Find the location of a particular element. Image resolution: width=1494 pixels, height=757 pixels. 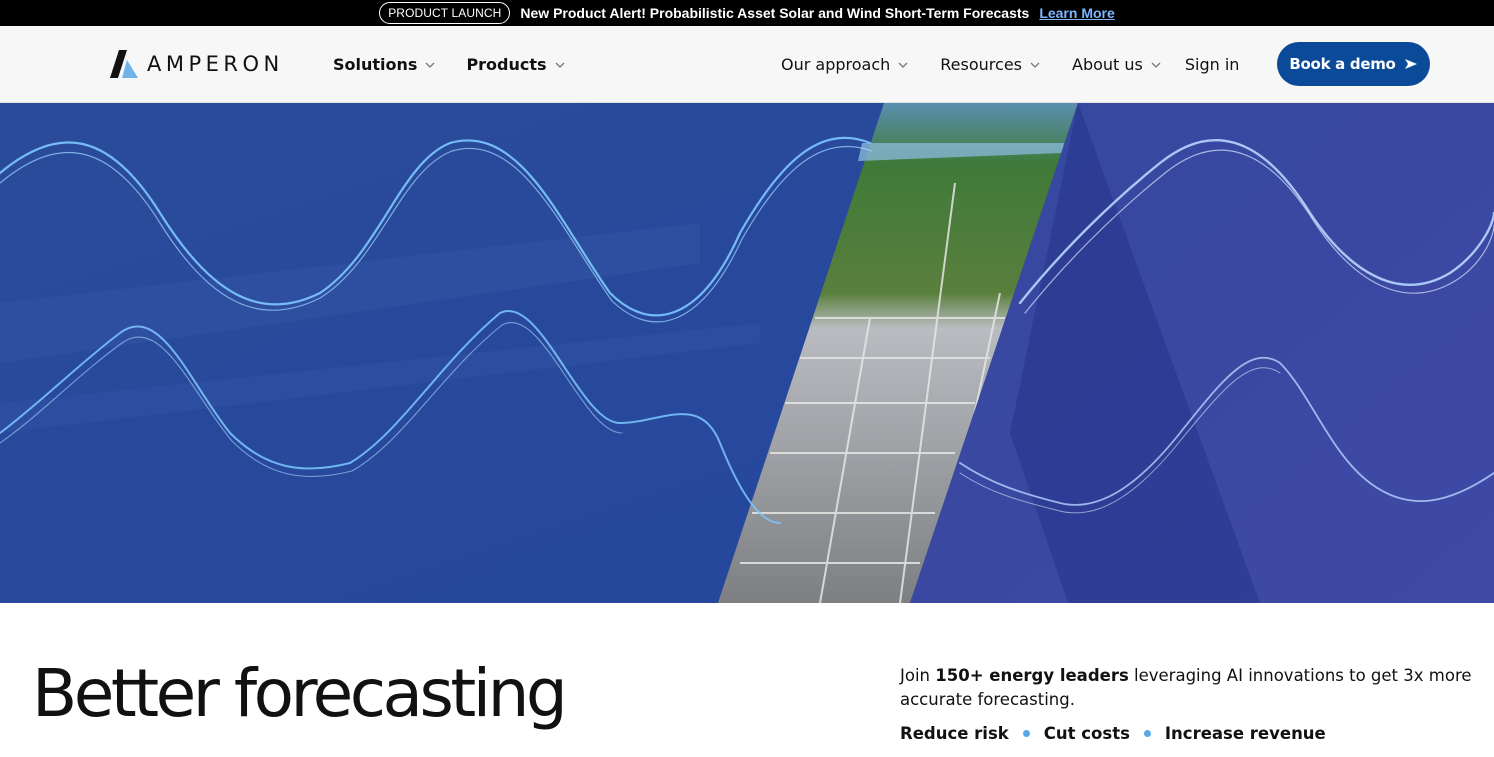

nav-products: Products is located at coordinates (515, 64).